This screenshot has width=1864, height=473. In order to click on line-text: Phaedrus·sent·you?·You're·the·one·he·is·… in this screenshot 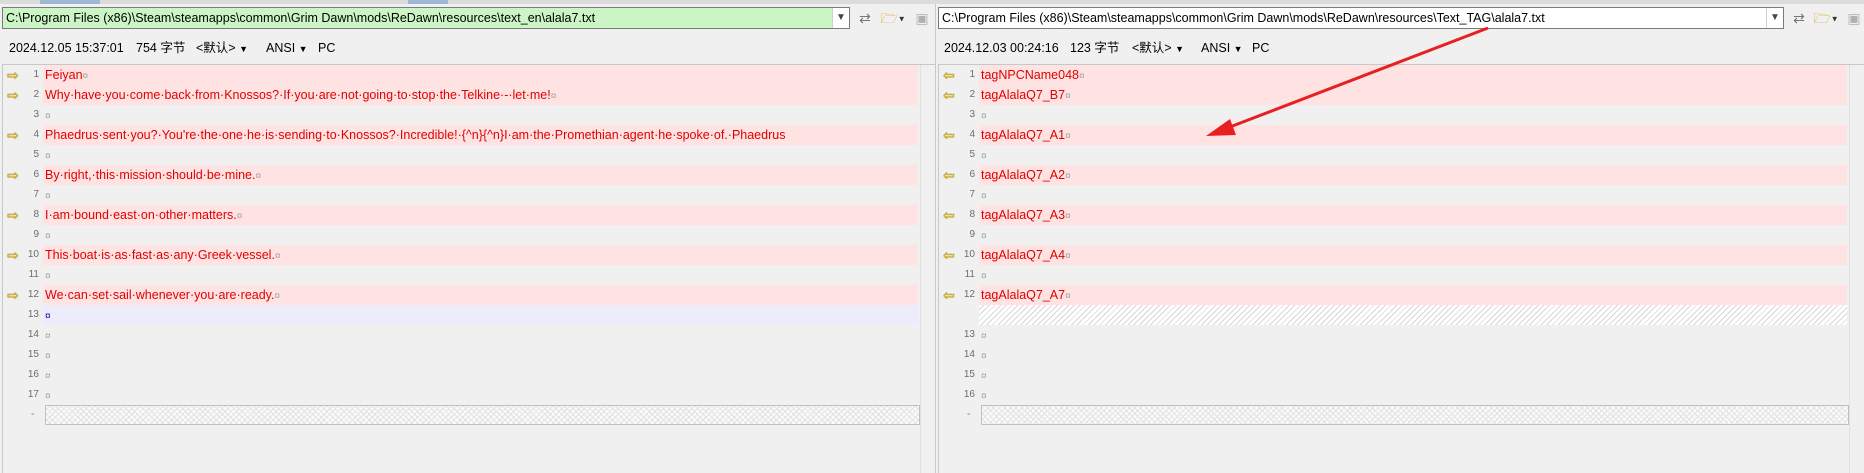, I will do `click(480, 135)`.